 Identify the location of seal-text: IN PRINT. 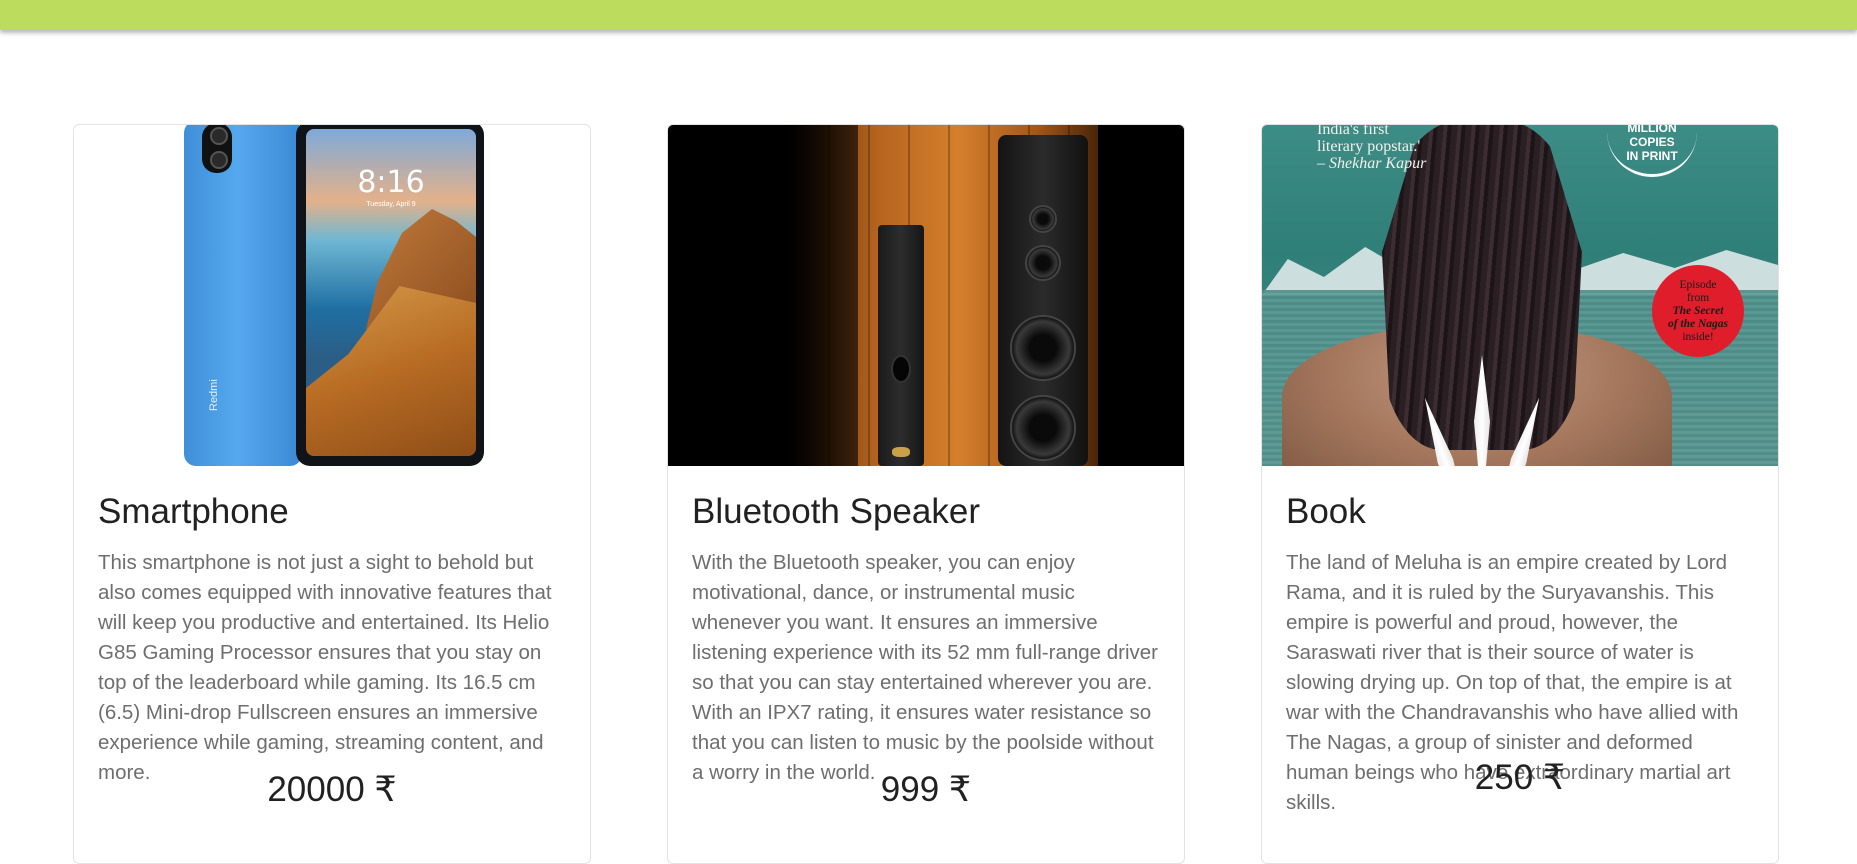
(1652, 156).